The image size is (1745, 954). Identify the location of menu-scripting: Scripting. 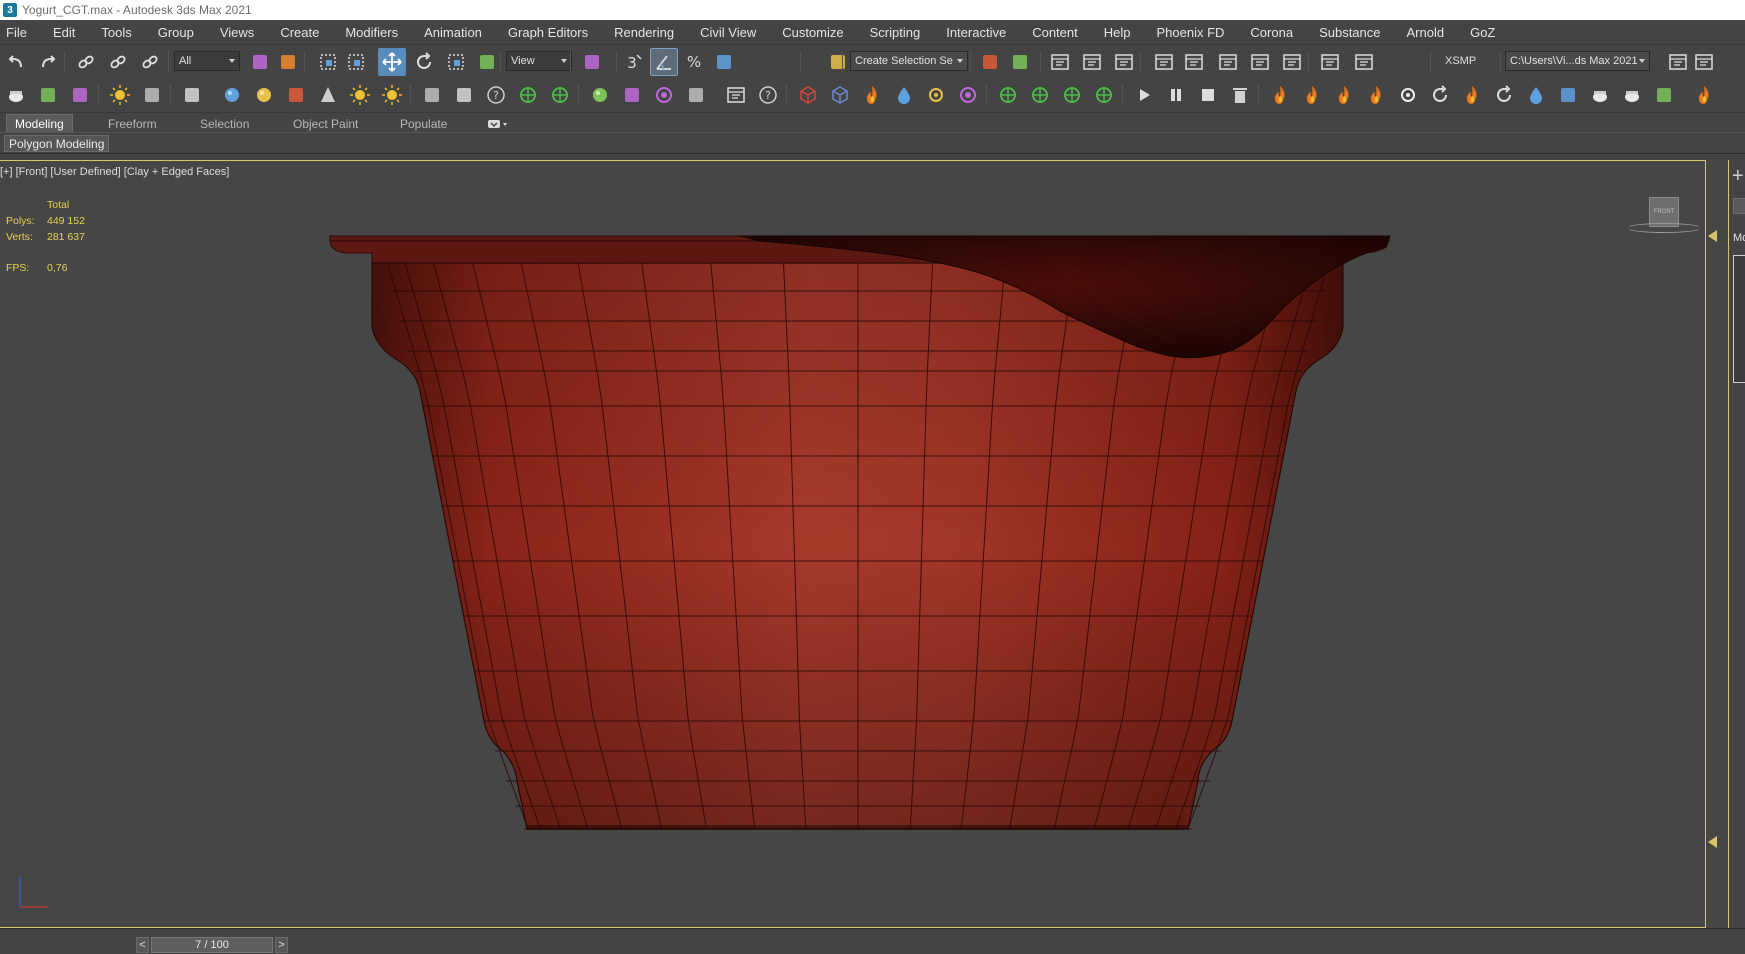
(895, 33).